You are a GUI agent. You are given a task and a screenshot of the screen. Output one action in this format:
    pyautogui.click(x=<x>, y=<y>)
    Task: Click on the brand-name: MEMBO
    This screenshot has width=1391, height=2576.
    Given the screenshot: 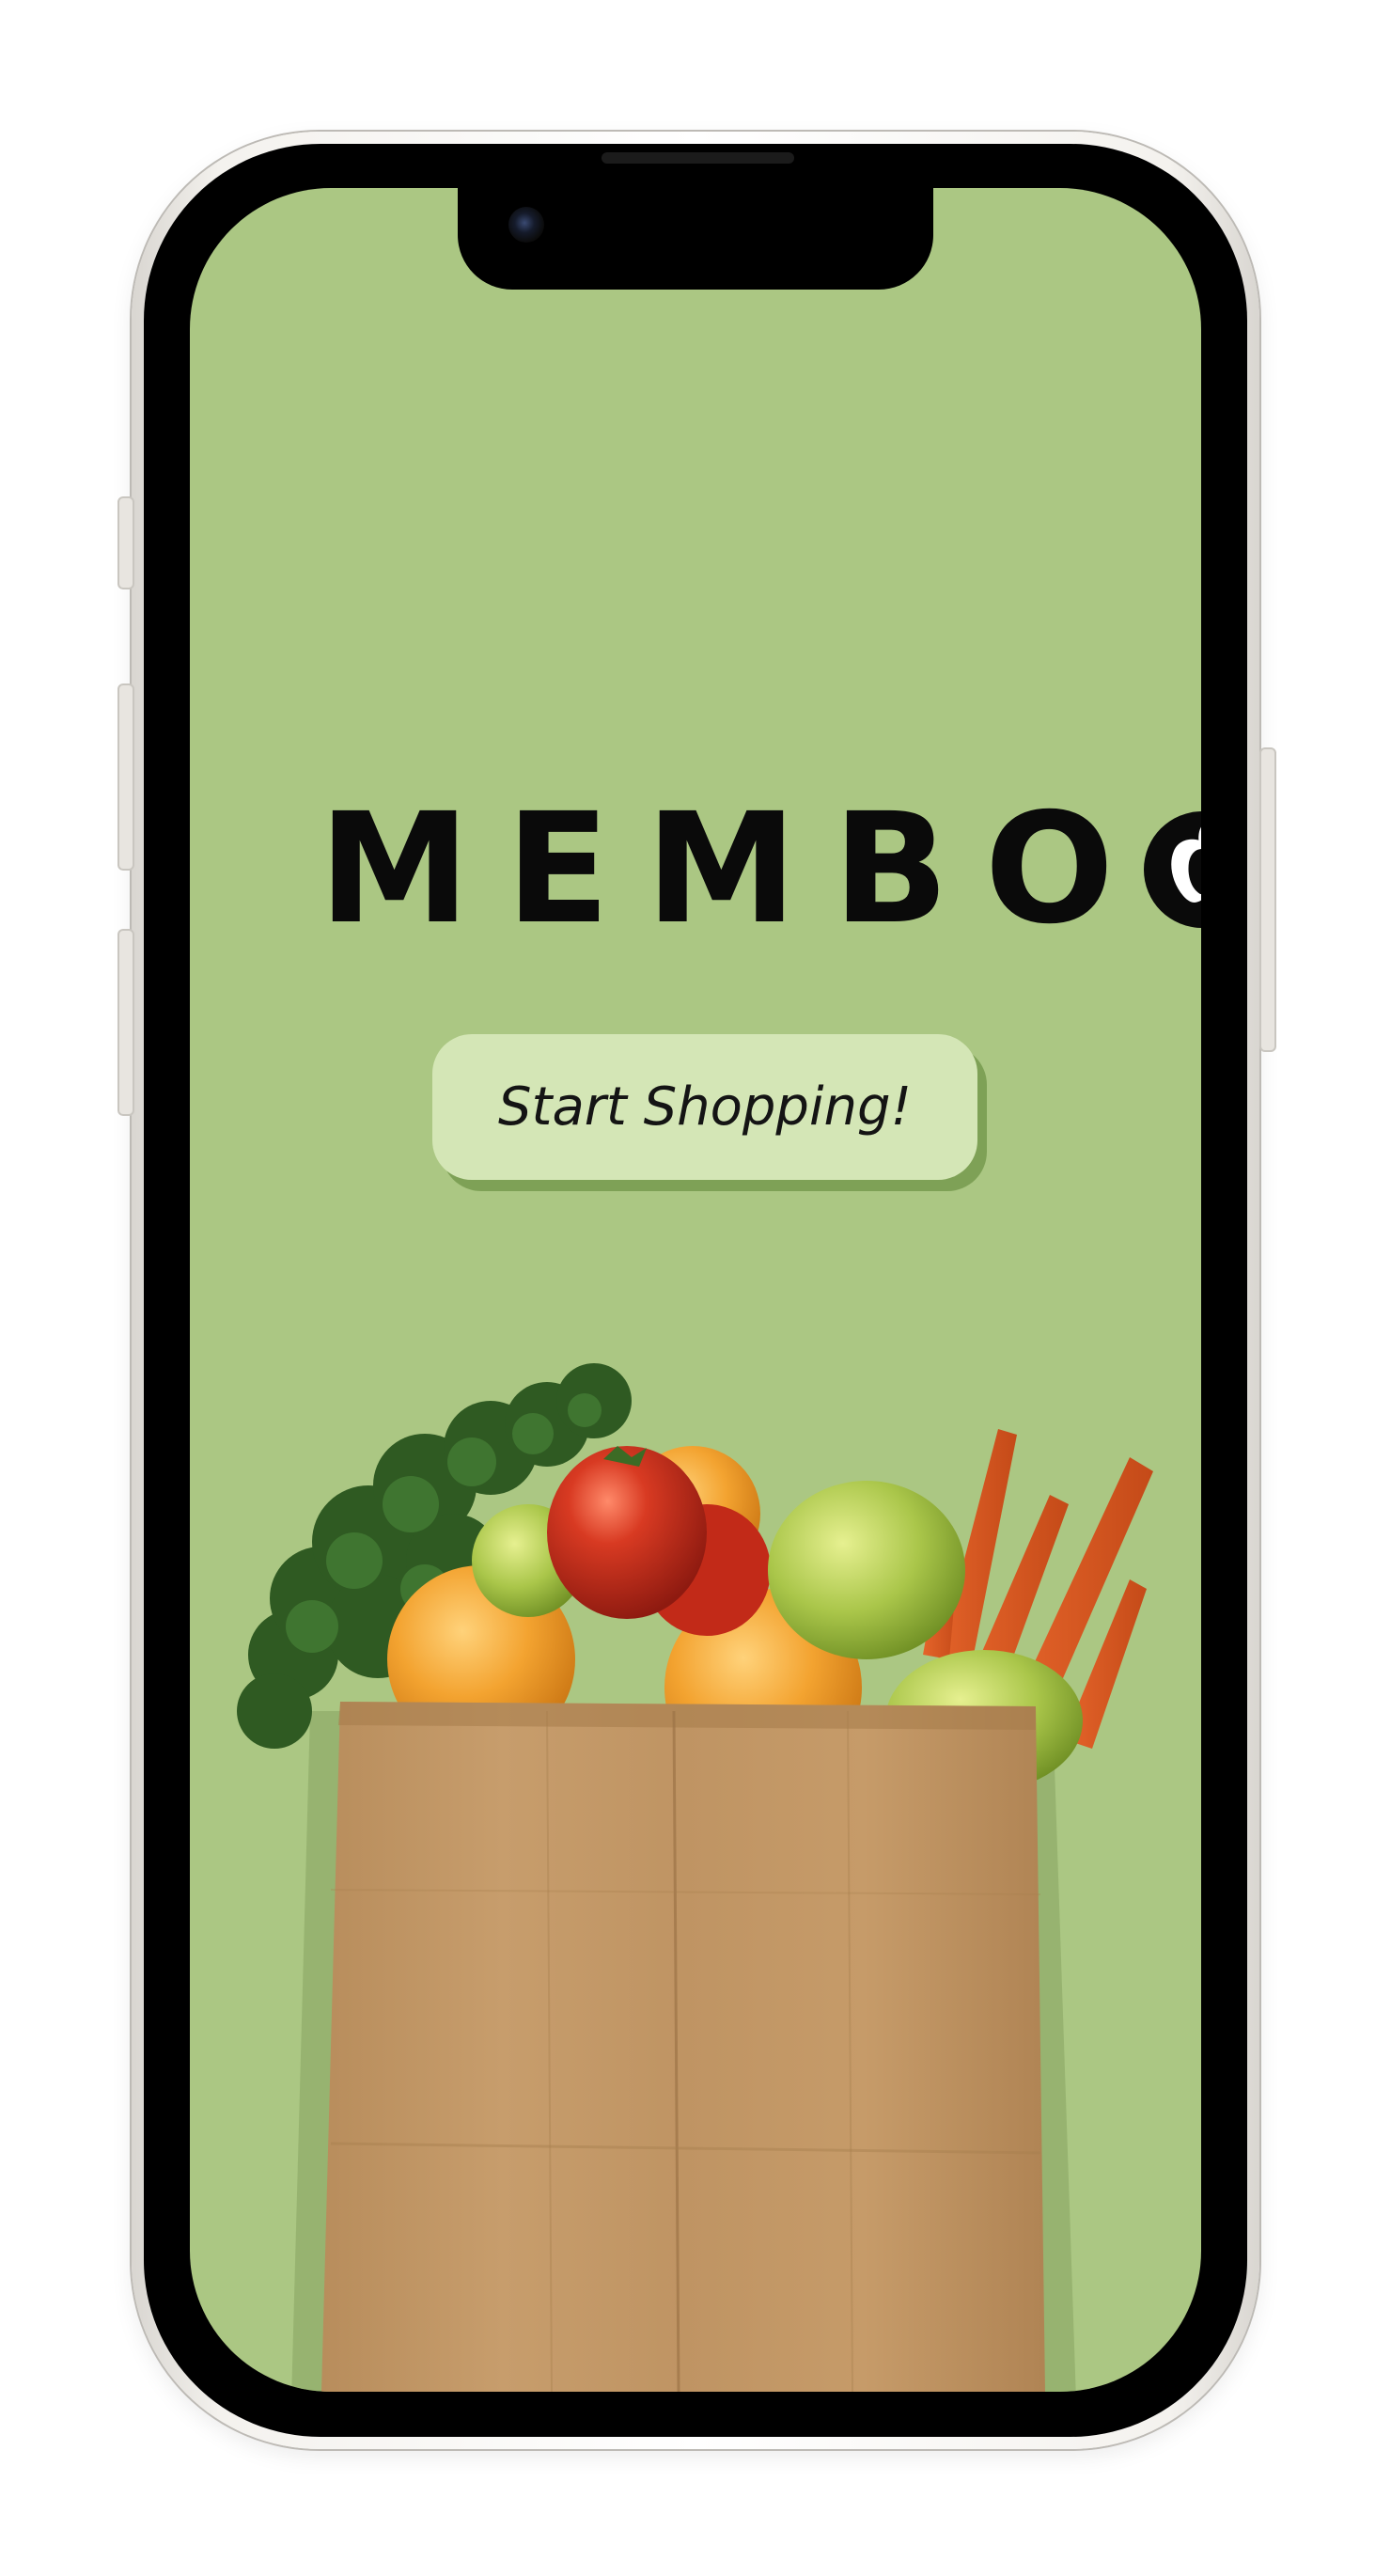 What is the action you would take?
    pyautogui.click(x=735, y=870)
    